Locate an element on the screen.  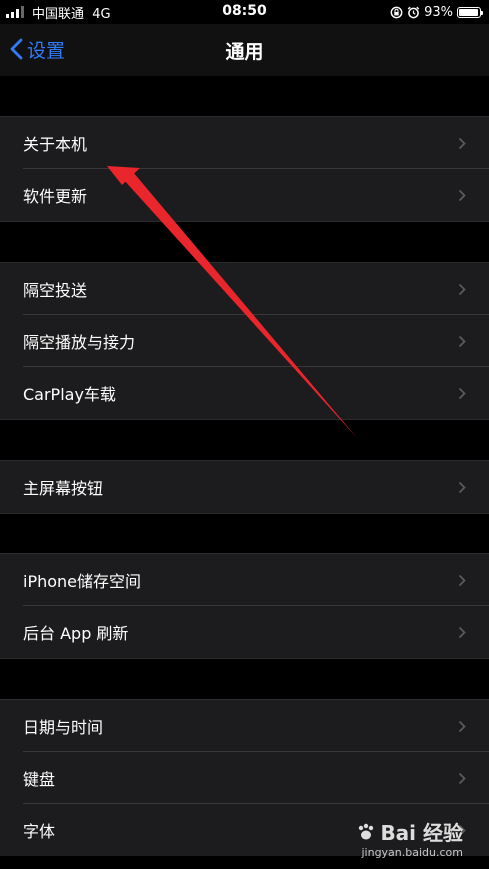
page-title: 通用 is located at coordinates (244, 52).